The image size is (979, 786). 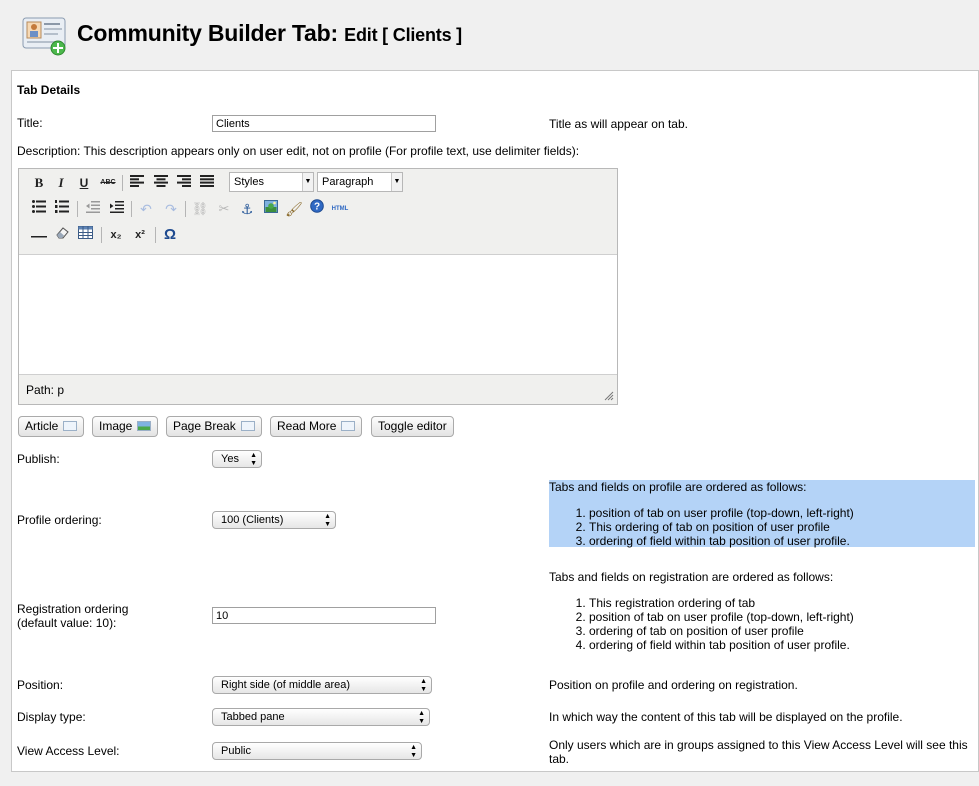 What do you see at coordinates (224, 209) in the screenshot?
I see `unlink-icon: ✂` at bounding box center [224, 209].